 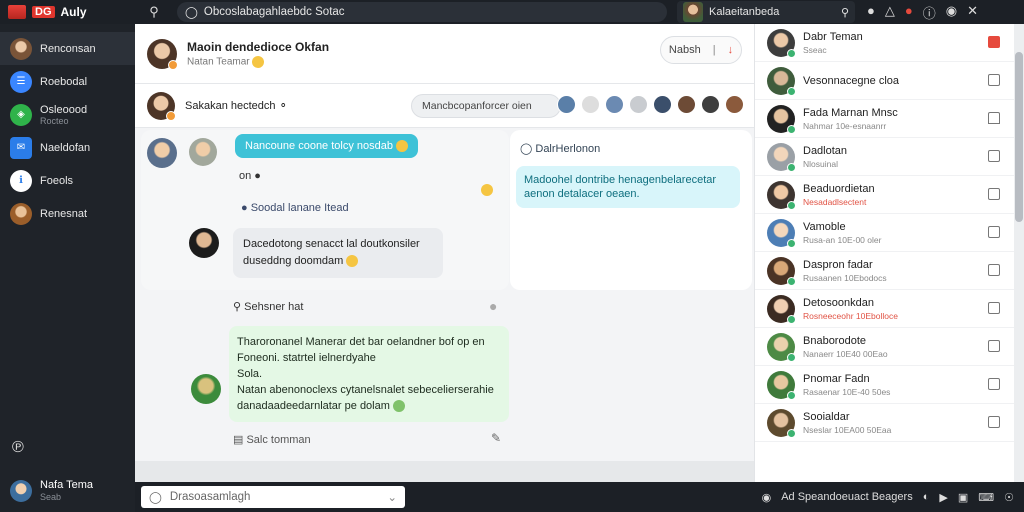 What do you see at coordinates (972, 12) in the screenshot?
I see `close-icon: ✕` at bounding box center [972, 12].